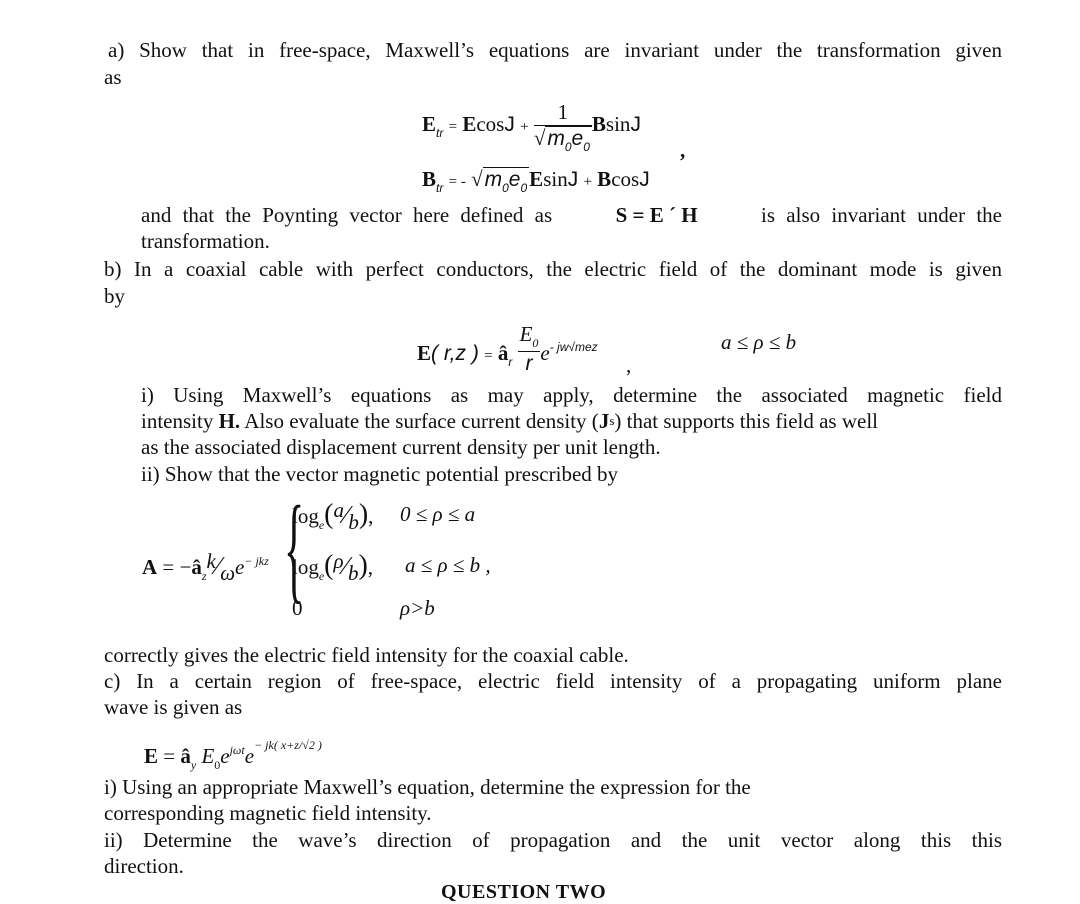 The height and width of the screenshot is (904, 1080). Describe the element at coordinates (256, 561) in the screenshot. I see `exponent: − jkz` at that location.